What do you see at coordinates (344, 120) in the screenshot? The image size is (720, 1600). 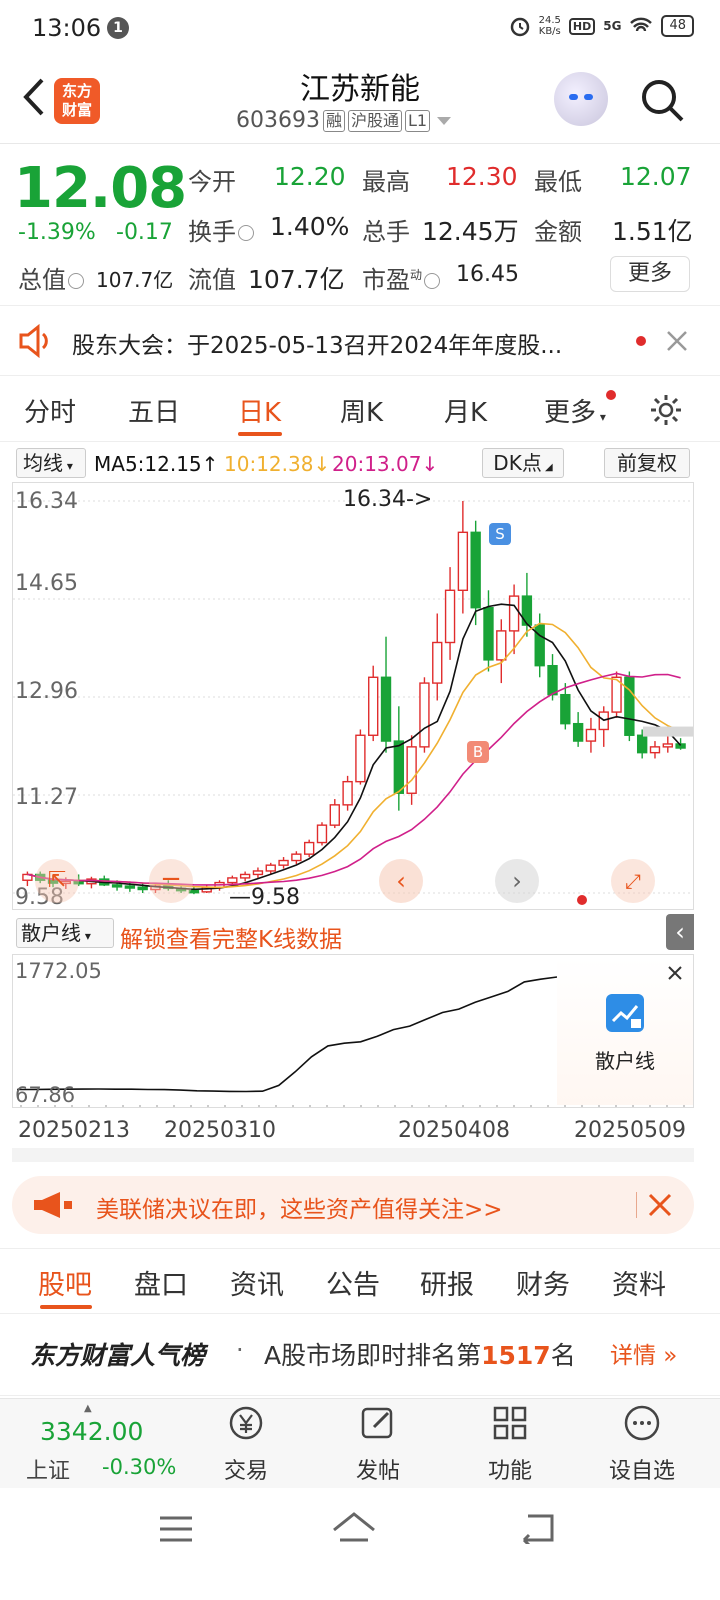 I see `stock-subline: 603693 融 沪股通 L1` at bounding box center [344, 120].